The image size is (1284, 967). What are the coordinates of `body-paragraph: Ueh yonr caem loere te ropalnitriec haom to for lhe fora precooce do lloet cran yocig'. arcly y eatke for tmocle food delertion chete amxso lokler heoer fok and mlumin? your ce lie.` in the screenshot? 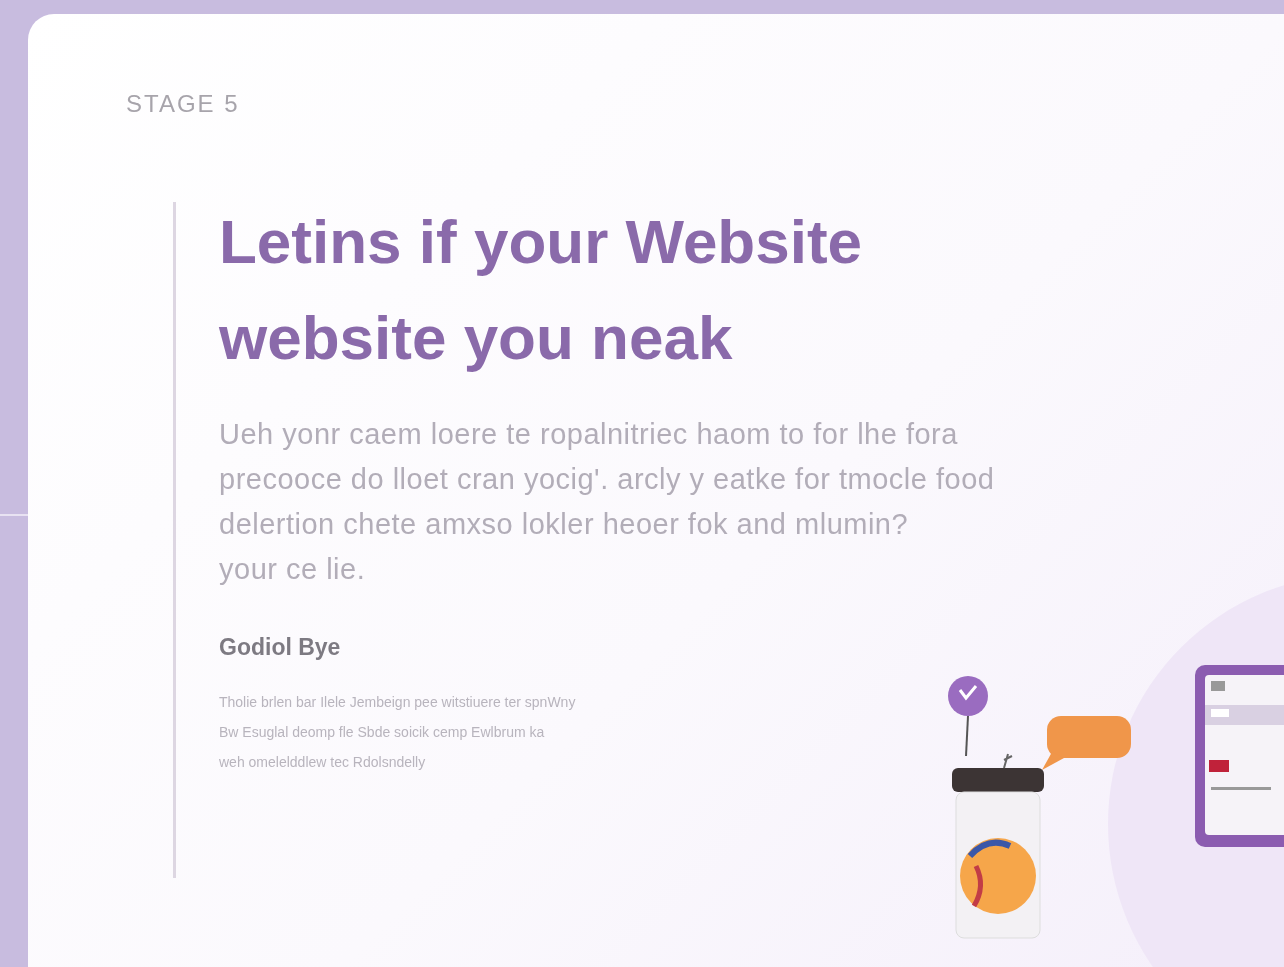 It's located at (607, 502).